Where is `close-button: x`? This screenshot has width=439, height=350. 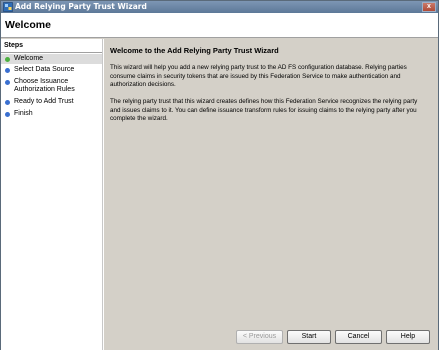
close-button: x is located at coordinates (429, 7).